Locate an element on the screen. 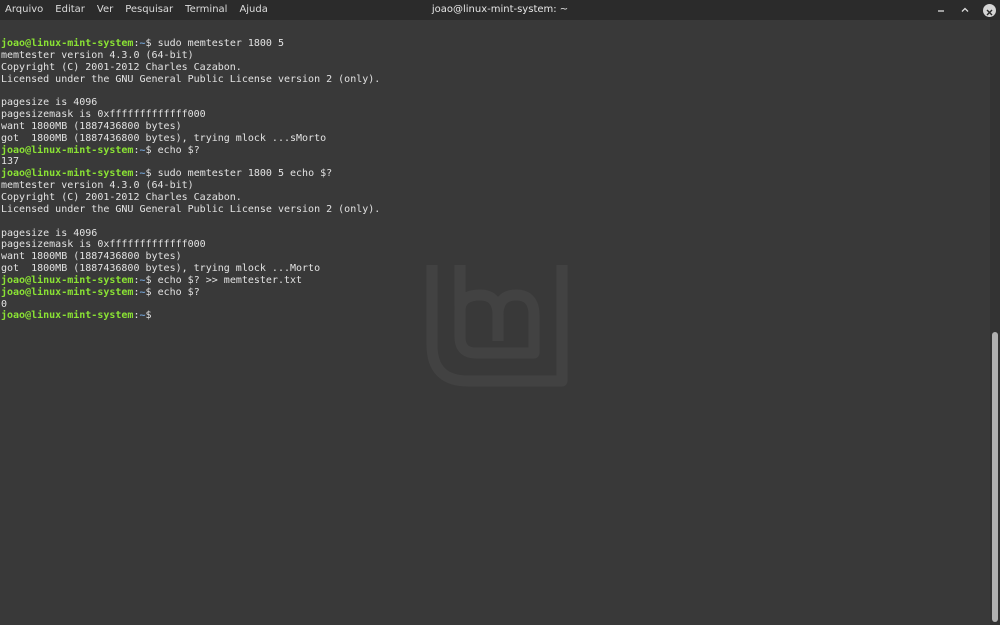 This screenshot has width=1000, height=625. maximize-button is located at coordinates (965, 10).